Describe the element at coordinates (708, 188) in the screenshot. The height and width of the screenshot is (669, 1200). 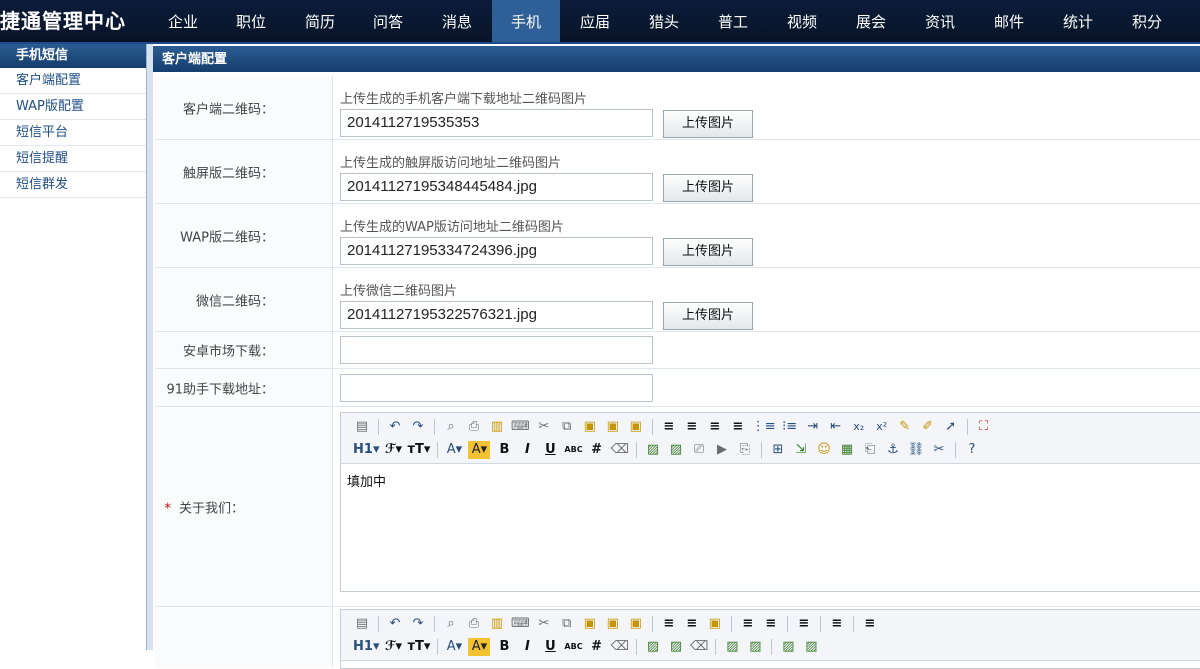
I see `touch-qr-upload-button: 上传图片` at that location.